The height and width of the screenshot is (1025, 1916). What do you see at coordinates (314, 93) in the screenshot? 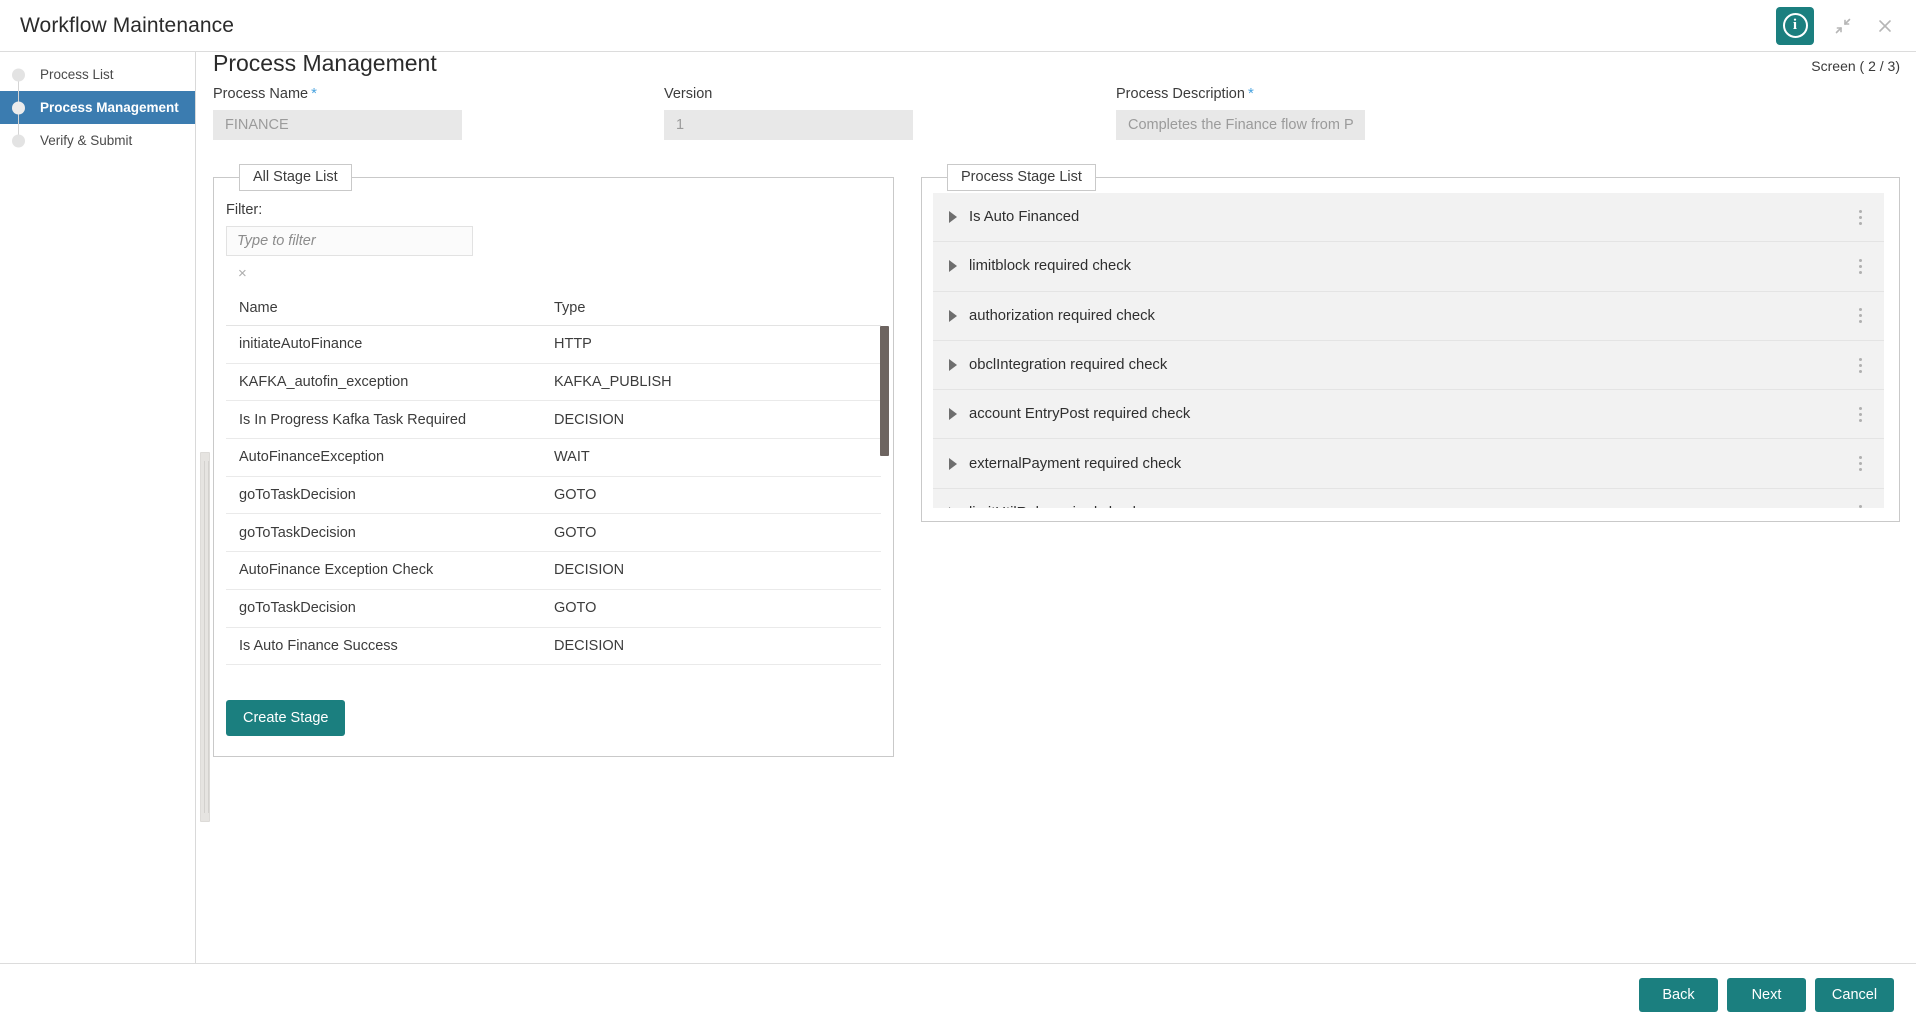
I see `required-mark: *` at bounding box center [314, 93].